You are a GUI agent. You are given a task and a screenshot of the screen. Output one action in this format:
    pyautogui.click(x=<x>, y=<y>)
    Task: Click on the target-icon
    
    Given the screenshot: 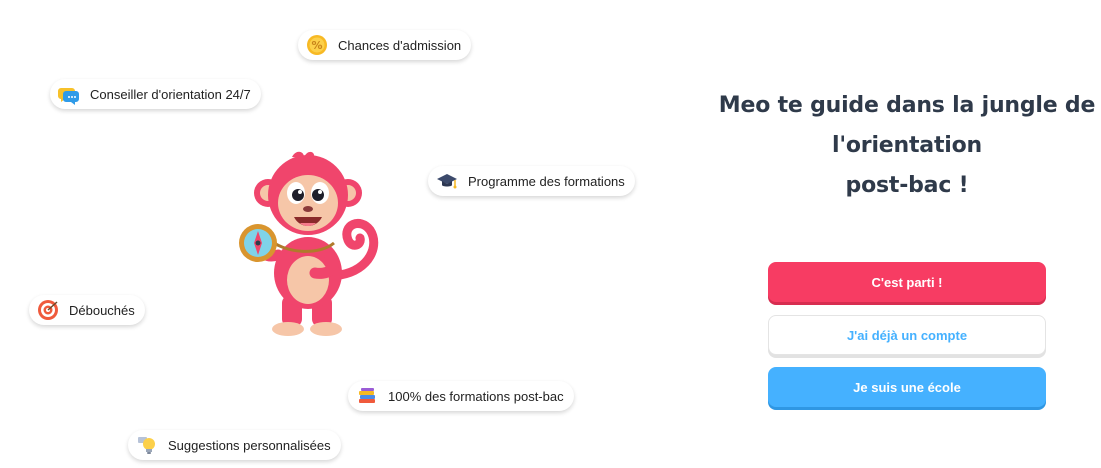 What is the action you would take?
    pyautogui.click(x=48, y=310)
    